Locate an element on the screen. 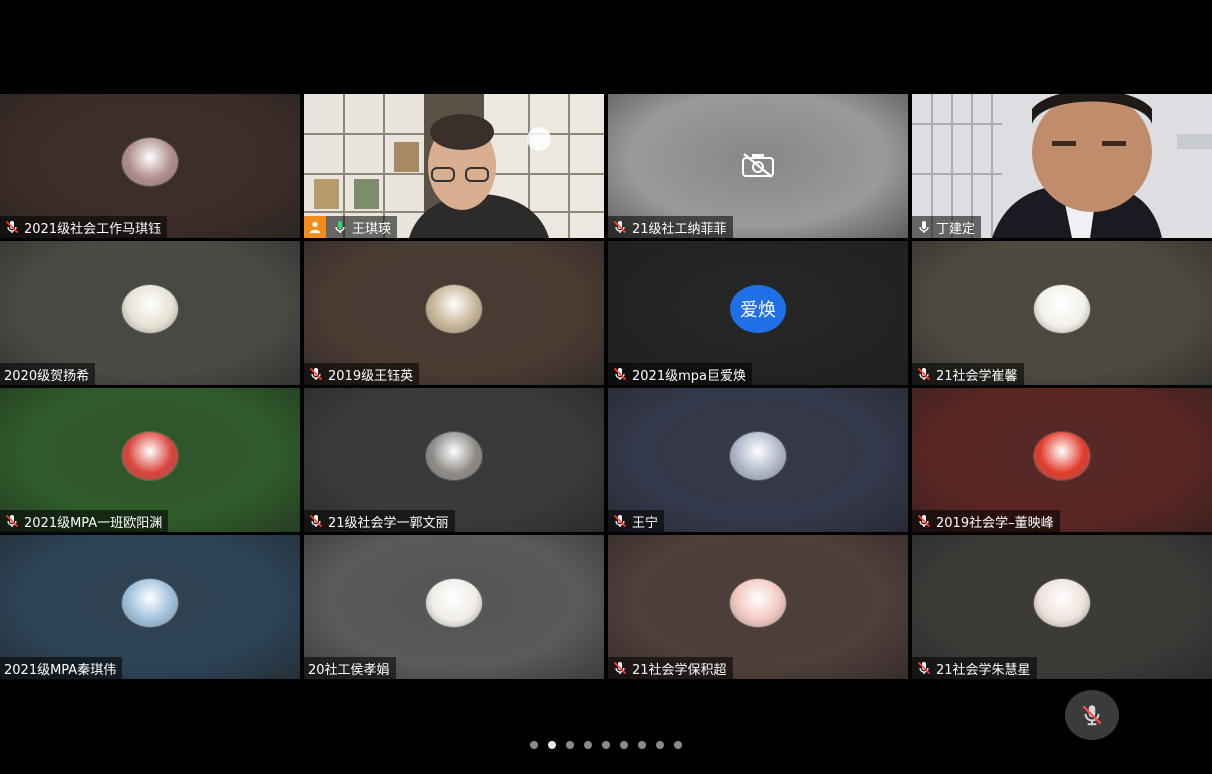 This screenshot has height=774, width=1212. participant-name: 20社工侯孝娟 is located at coordinates (349, 670).